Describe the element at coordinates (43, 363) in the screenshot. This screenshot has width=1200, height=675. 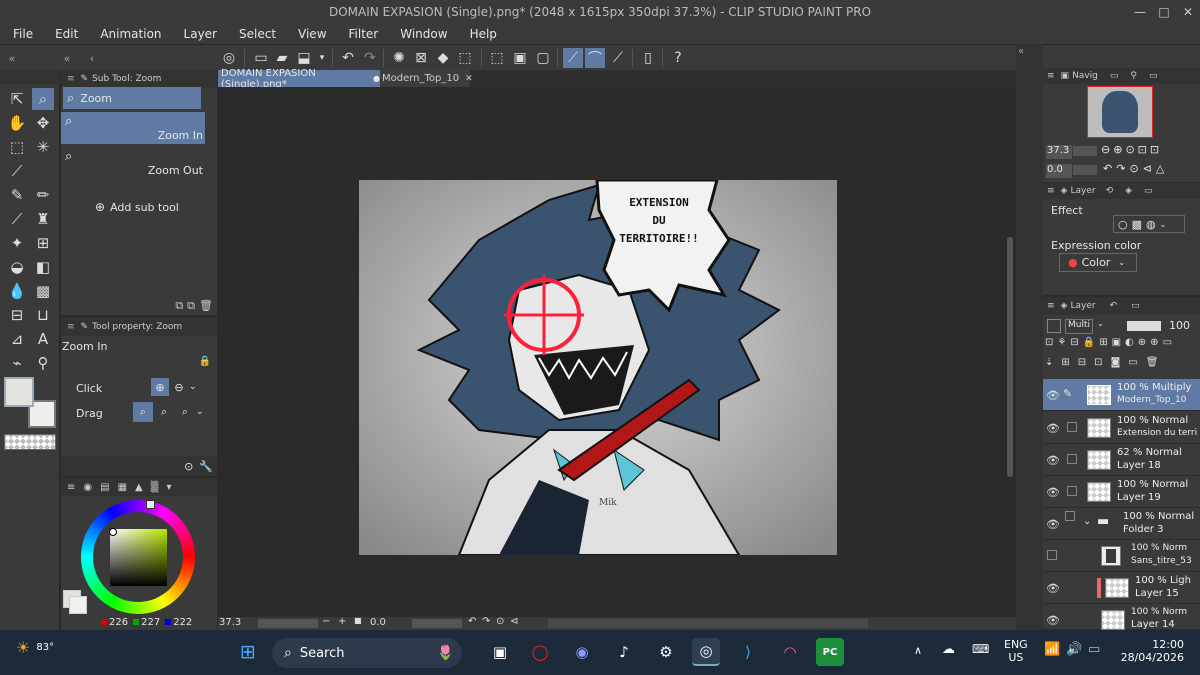
I see `correct-line-icon: ⚲` at that location.